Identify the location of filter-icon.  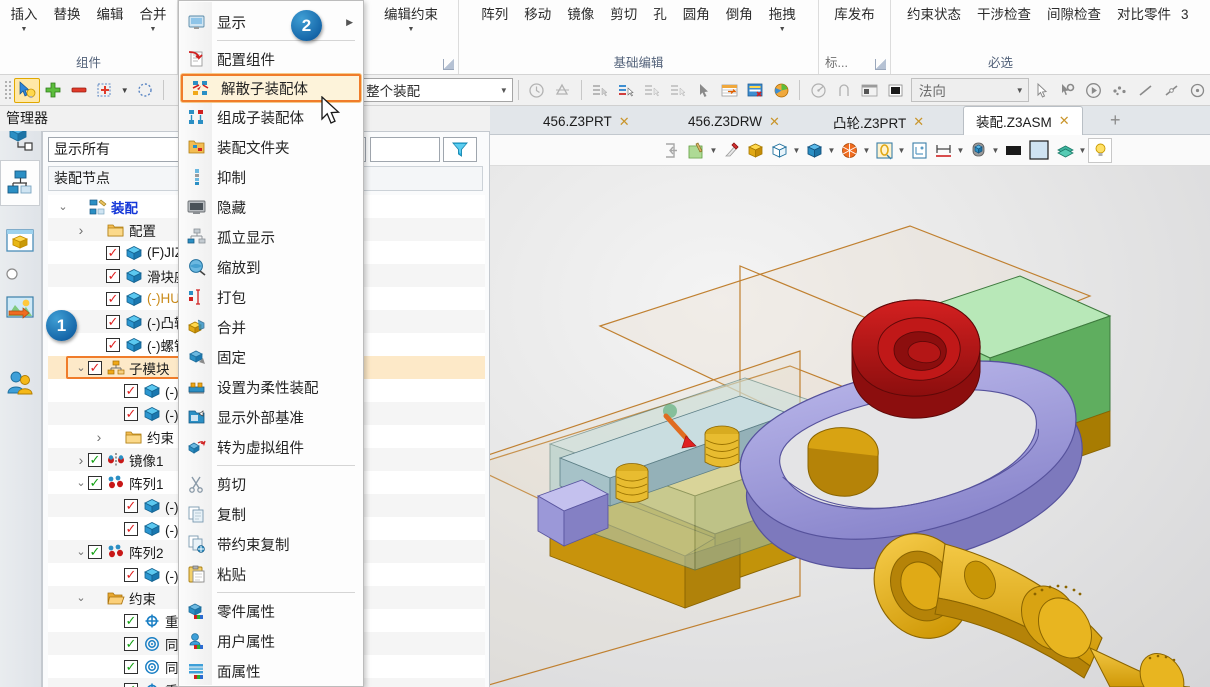
(460, 149).